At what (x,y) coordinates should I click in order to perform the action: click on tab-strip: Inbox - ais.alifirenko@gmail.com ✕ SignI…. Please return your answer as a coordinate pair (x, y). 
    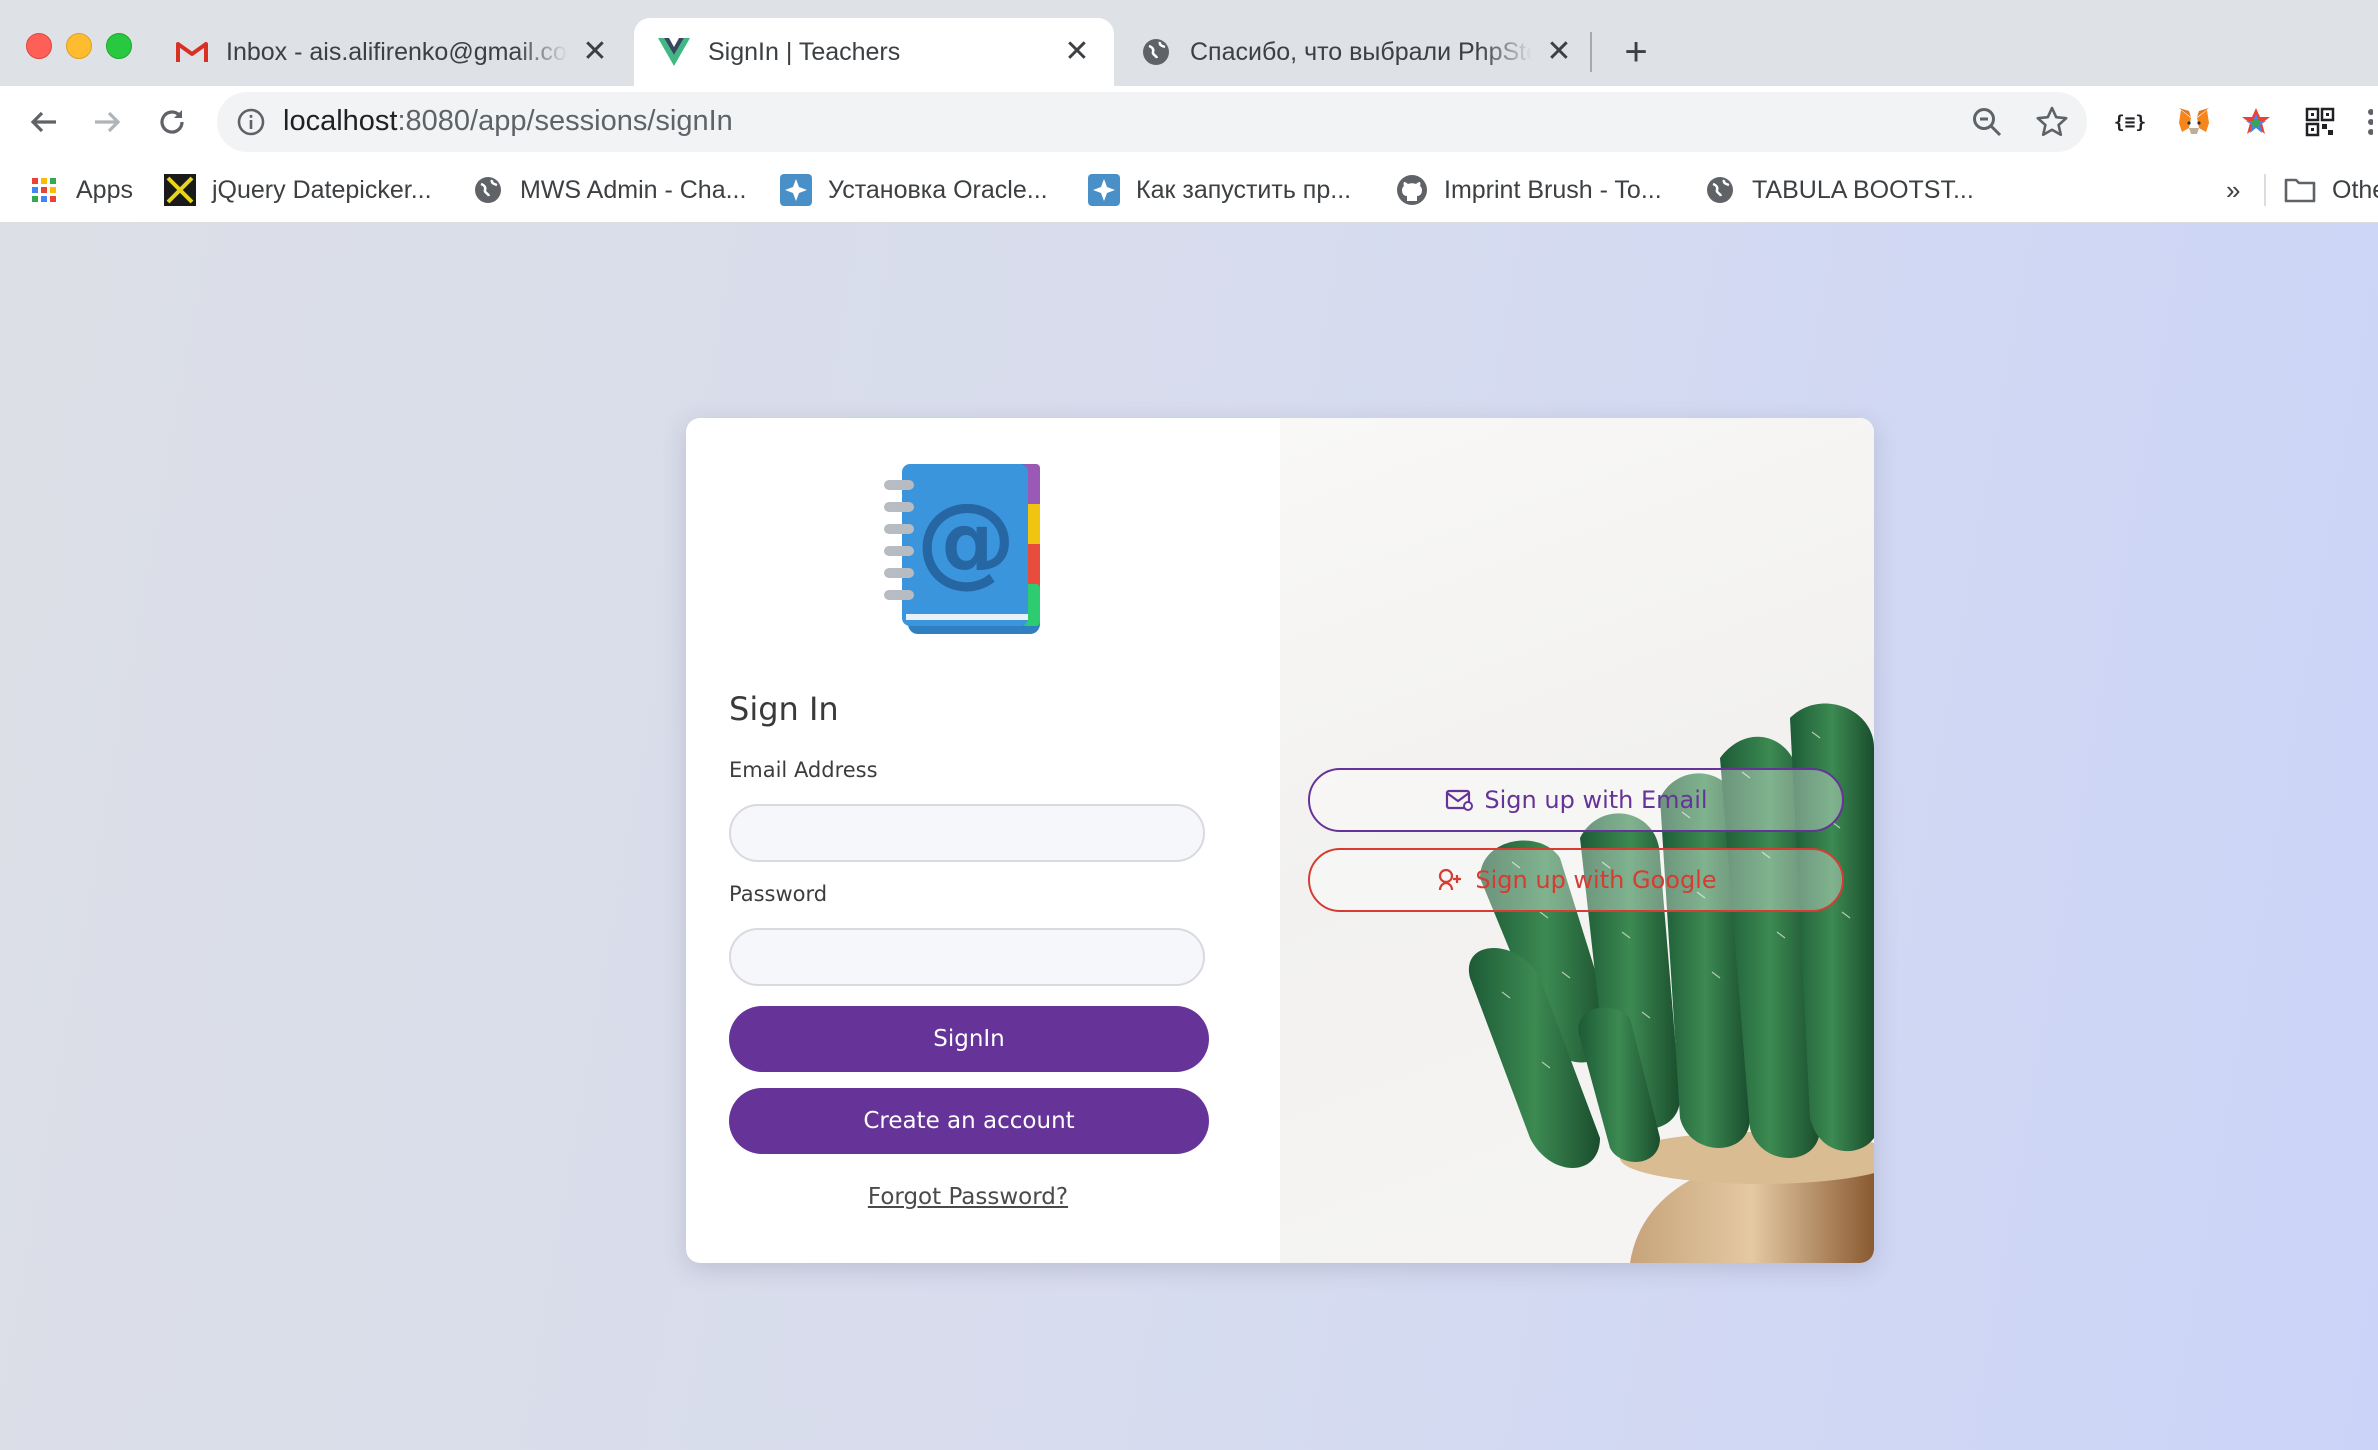
    Looking at the image, I should click on (1189, 43).